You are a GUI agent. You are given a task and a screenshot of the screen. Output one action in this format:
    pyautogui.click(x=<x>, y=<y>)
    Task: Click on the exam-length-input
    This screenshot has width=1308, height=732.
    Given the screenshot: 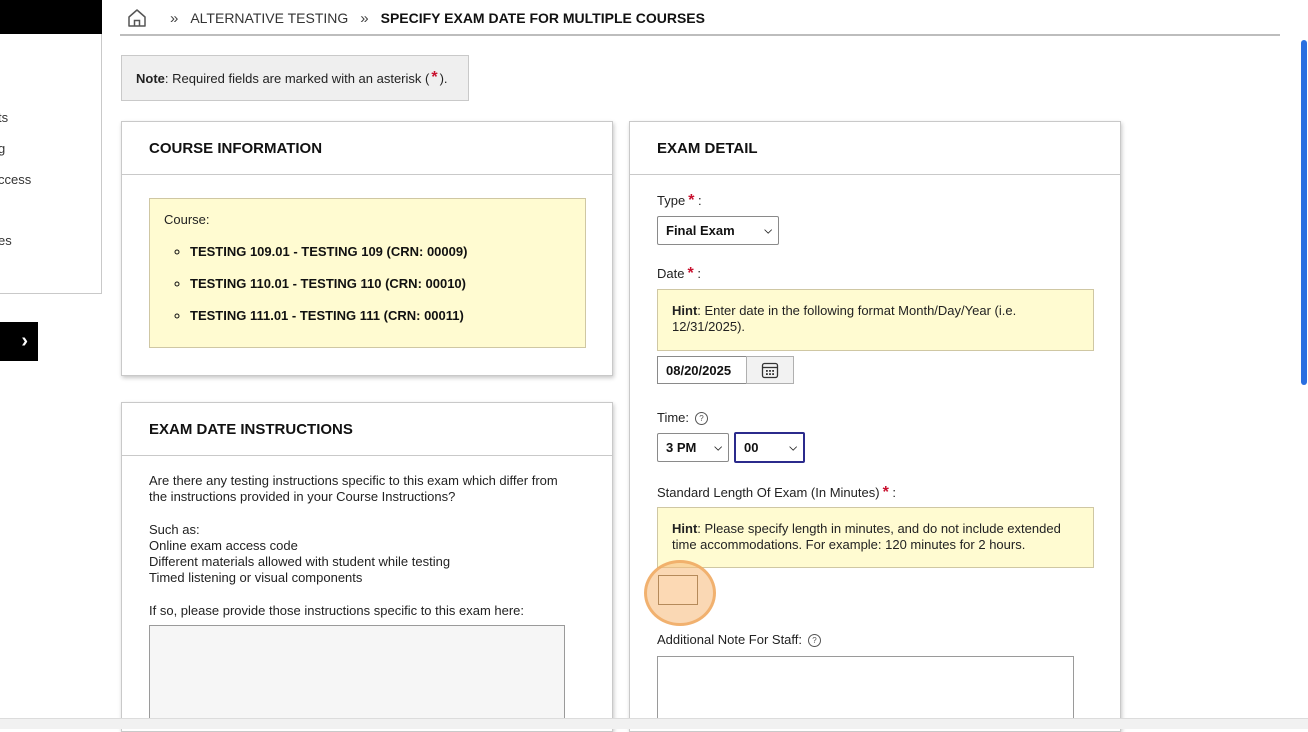 What is the action you would take?
    pyautogui.click(x=678, y=590)
    